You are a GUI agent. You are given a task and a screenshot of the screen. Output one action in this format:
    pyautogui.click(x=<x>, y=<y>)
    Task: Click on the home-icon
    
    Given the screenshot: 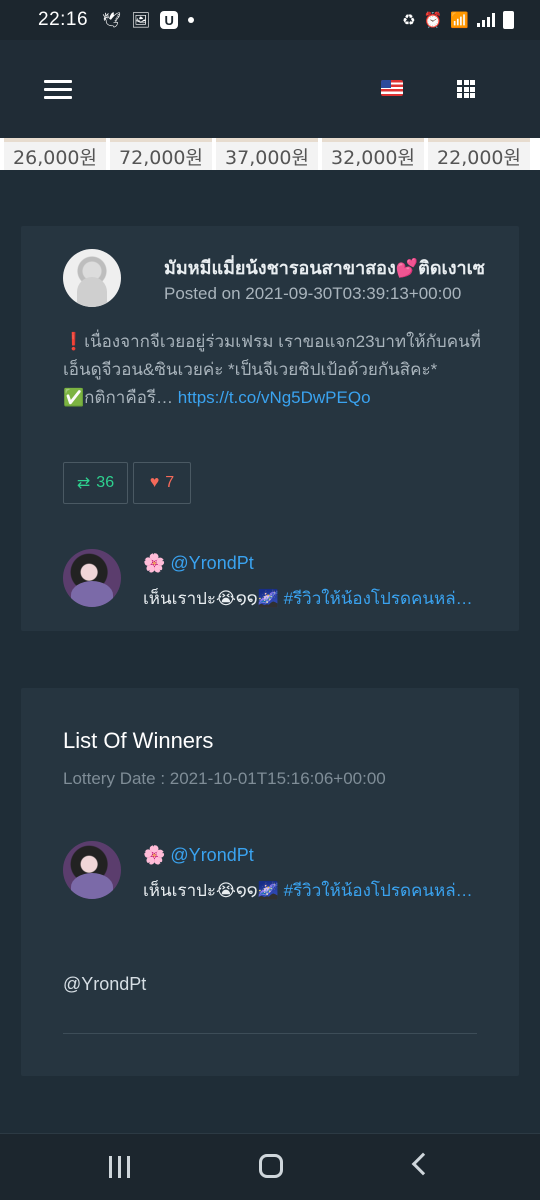 What is the action you would take?
    pyautogui.click(x=271, y=1166)
    